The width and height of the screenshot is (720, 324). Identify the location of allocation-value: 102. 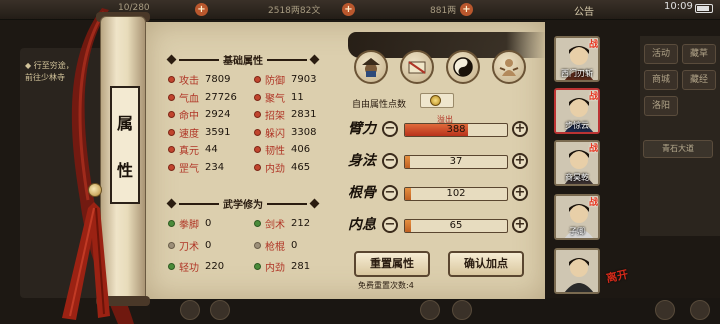
(456, 193).